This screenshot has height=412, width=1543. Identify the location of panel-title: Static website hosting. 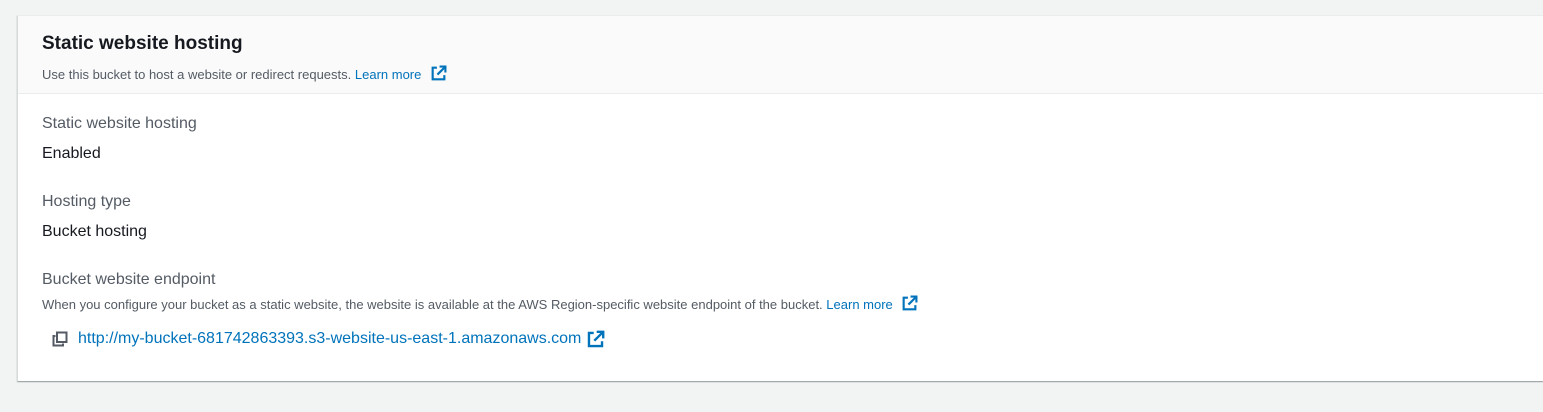
(142, 43).